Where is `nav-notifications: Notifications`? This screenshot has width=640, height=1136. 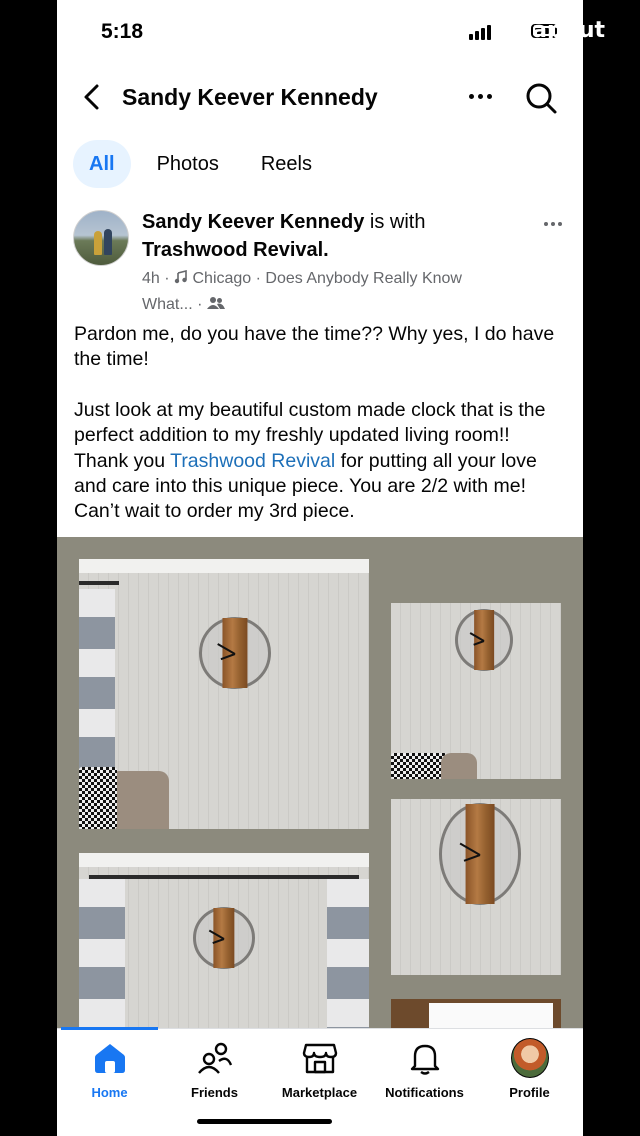 nav-notifications: Notifications is located at coordinates (424, 1075).